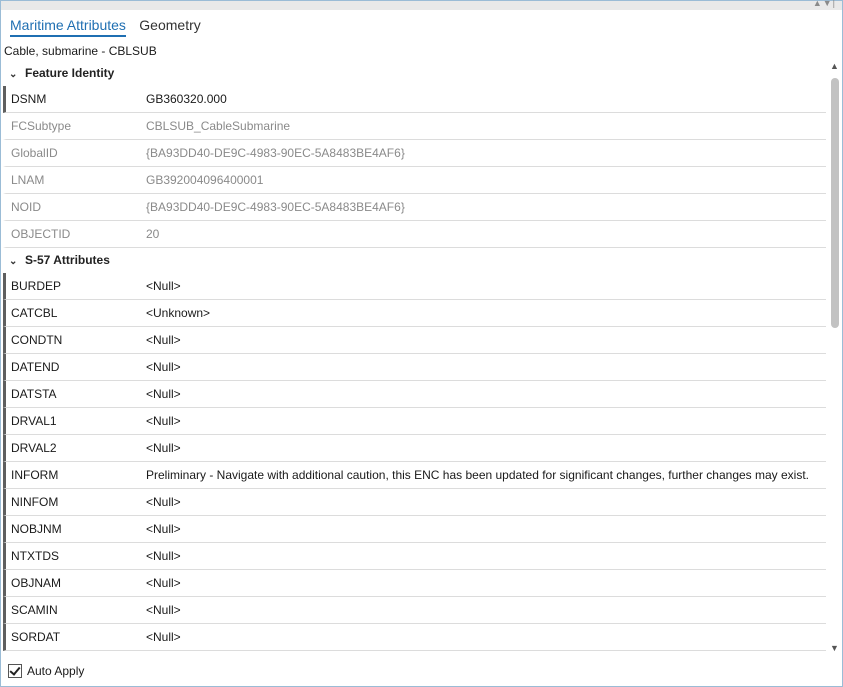 This screenshot has height=687, width=843. Describe the element at coordinates (34, 610) in the screenshot. I see `attribute-name: SCAMIN` at that location.